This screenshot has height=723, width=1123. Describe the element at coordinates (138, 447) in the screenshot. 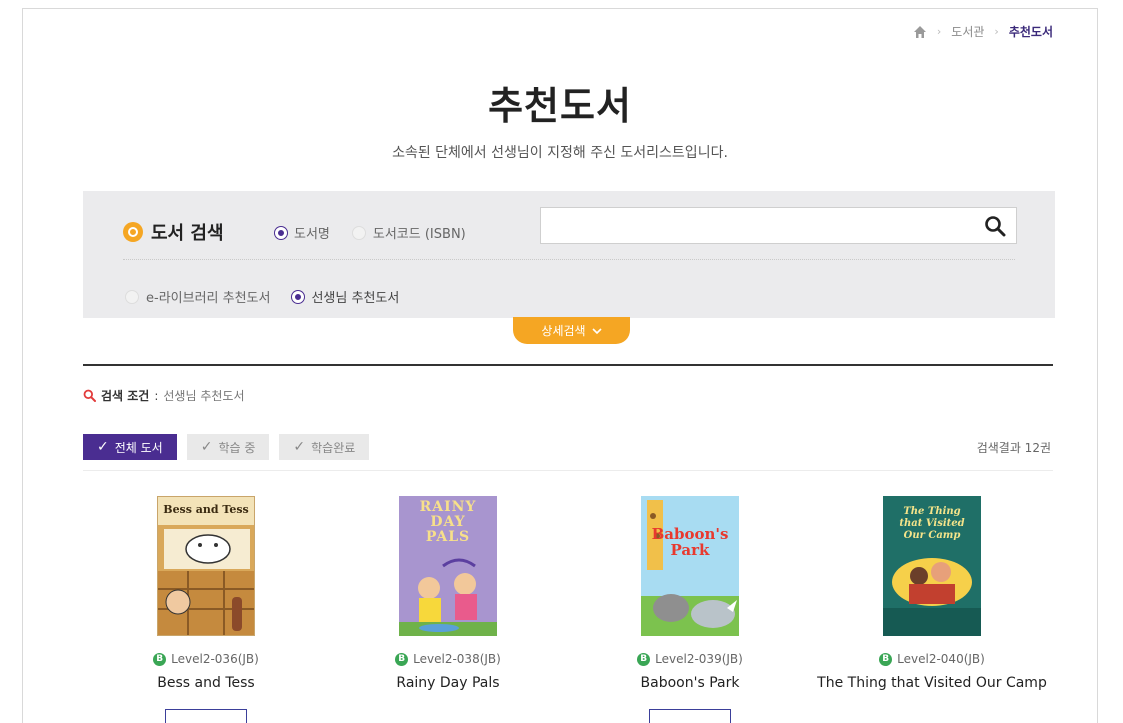

I see `filter-label: 전체 도서` at that location.